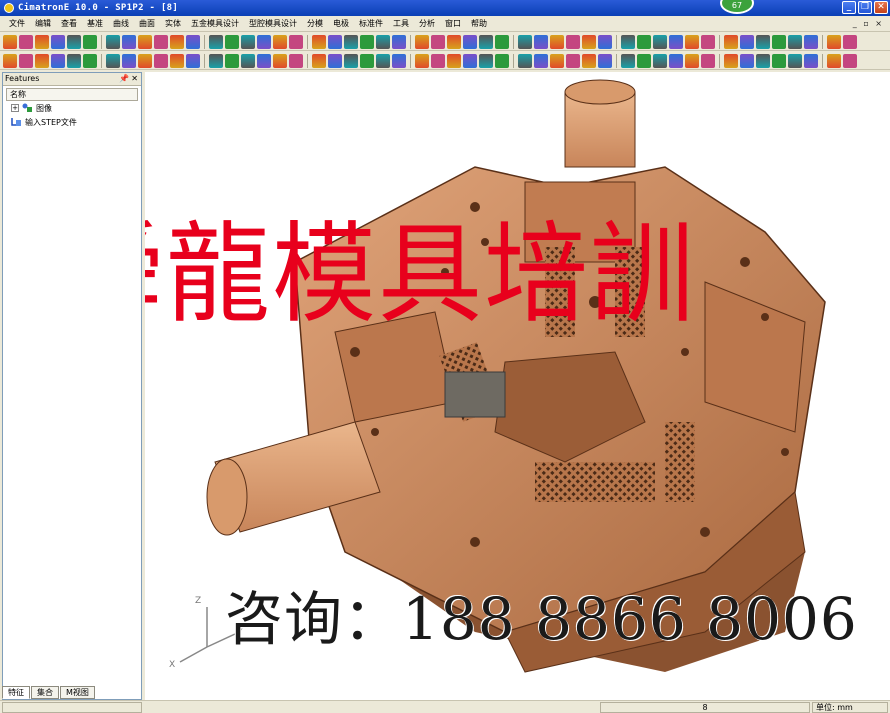 This screenshot has height=713, width=890. What do you see at coordinates (371, 23) in the screenshot?
I see `menu-standard-parts: 标准件` at bounding box center [371, 23].